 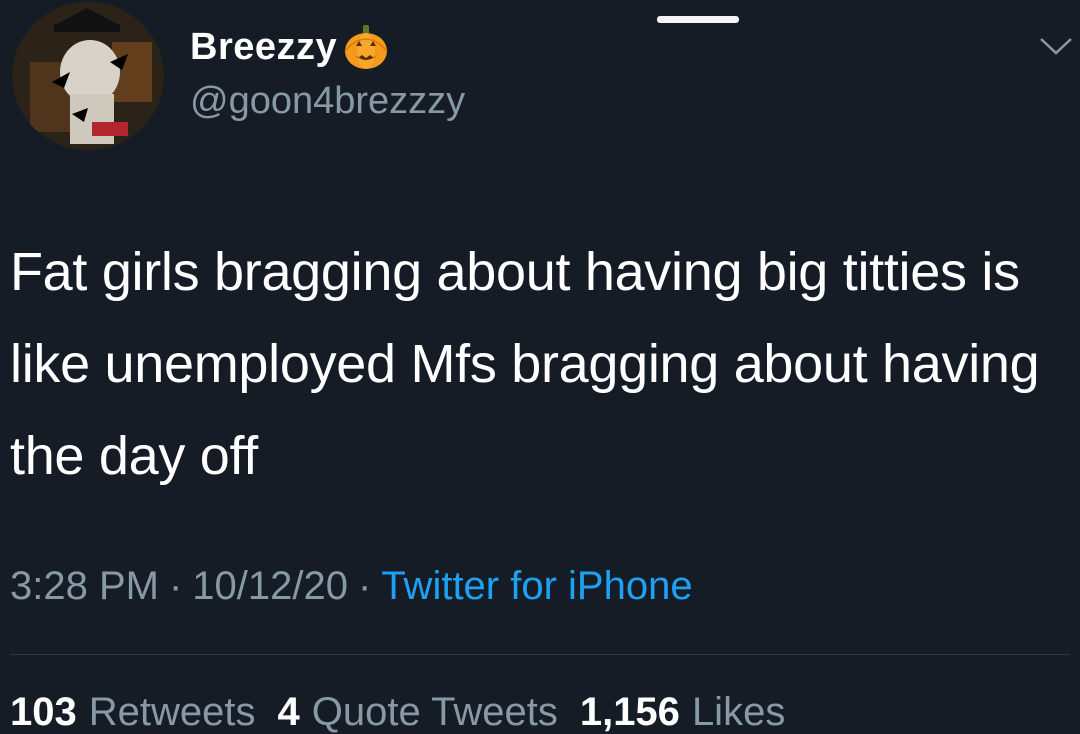 What do you see at coordinates (629, 712) in the screenshot?
I see `likes-count: 1,156` at bounding box center [629, 712].